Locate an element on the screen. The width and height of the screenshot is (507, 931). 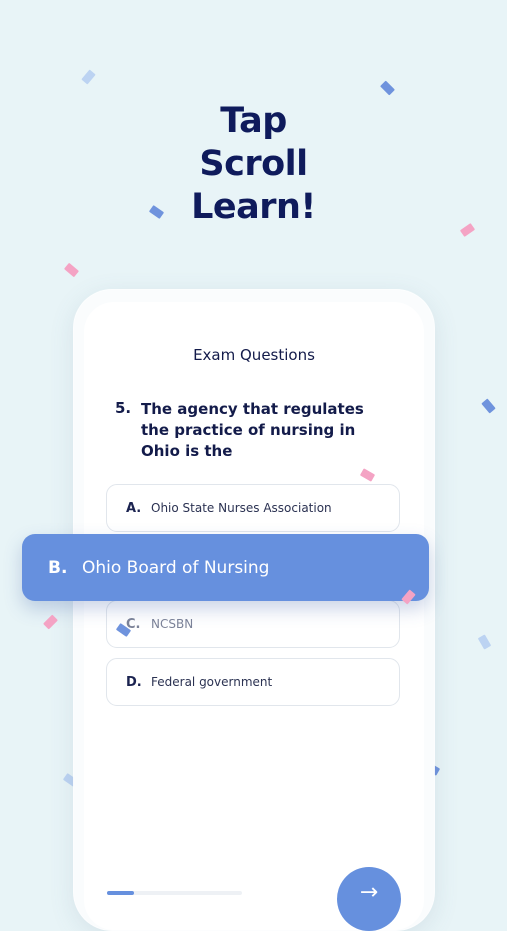
option-text: Federal government is located at coordinates (212, 682).